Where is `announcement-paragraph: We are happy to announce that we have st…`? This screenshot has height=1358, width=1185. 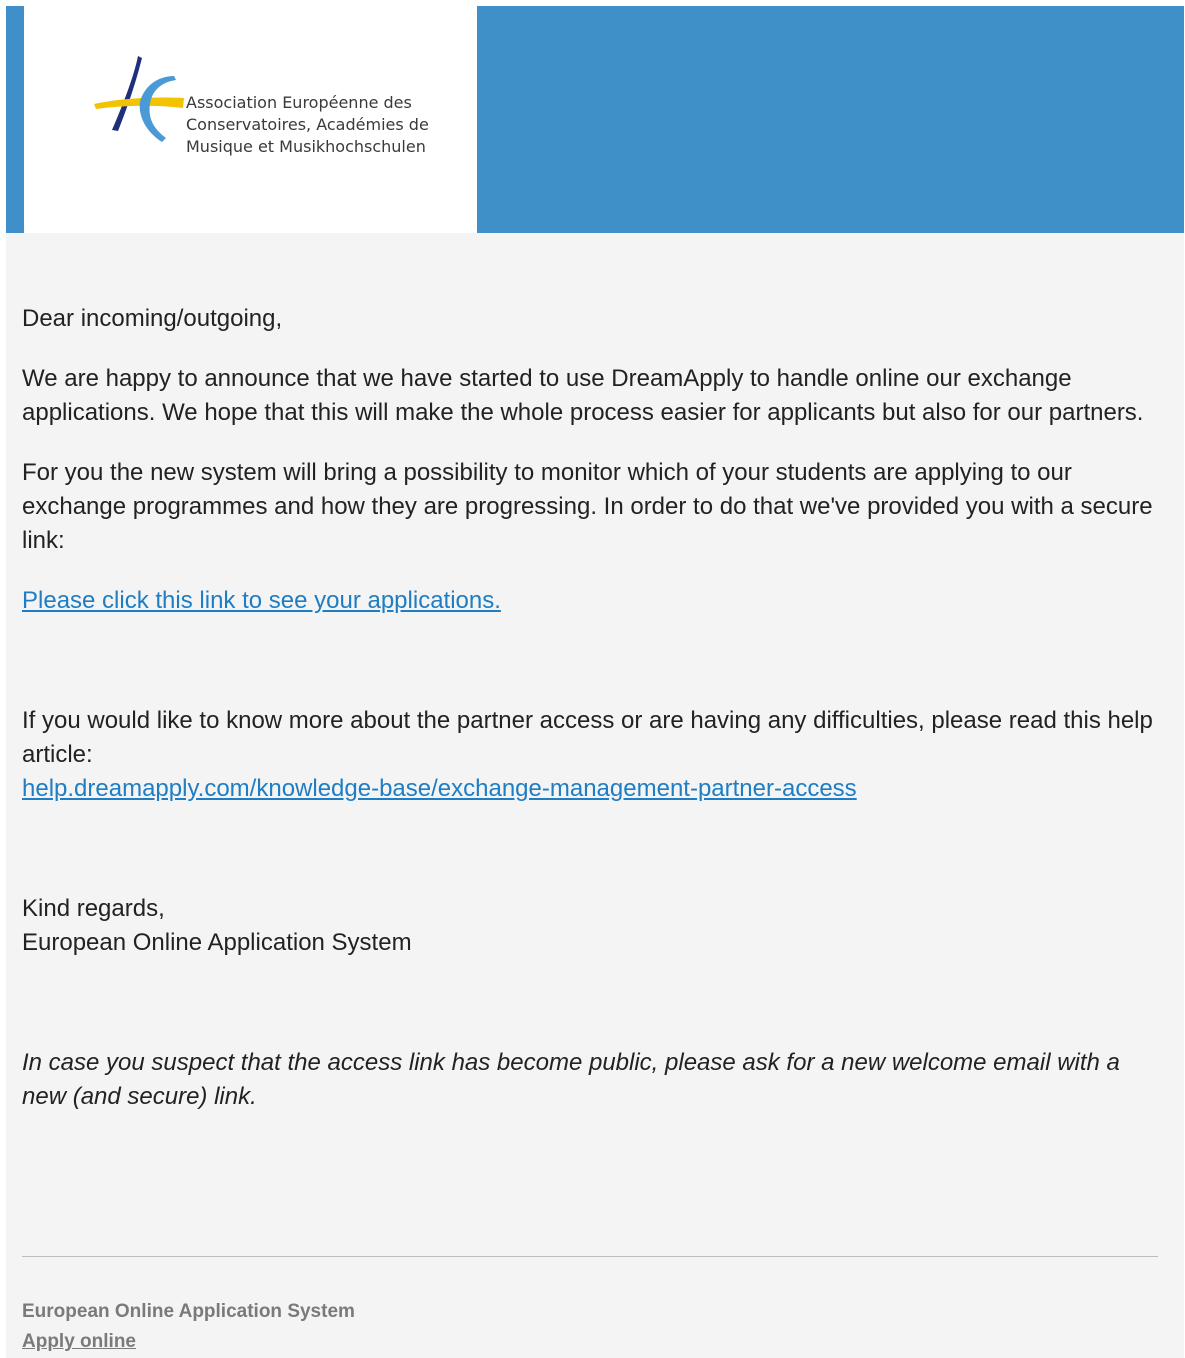
announcement-paragraph: We are happy to announce that we have st… is located at coordinates (583, 395).